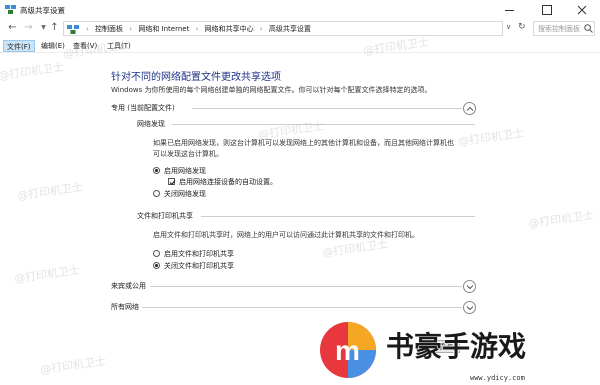 Image resolution: width=600 pixels, height=385 pixels. Describe the element at coordinates (143, 108) in the screenshot. I see `profile-private-label: 专用 (当前配置文件)` at that location.